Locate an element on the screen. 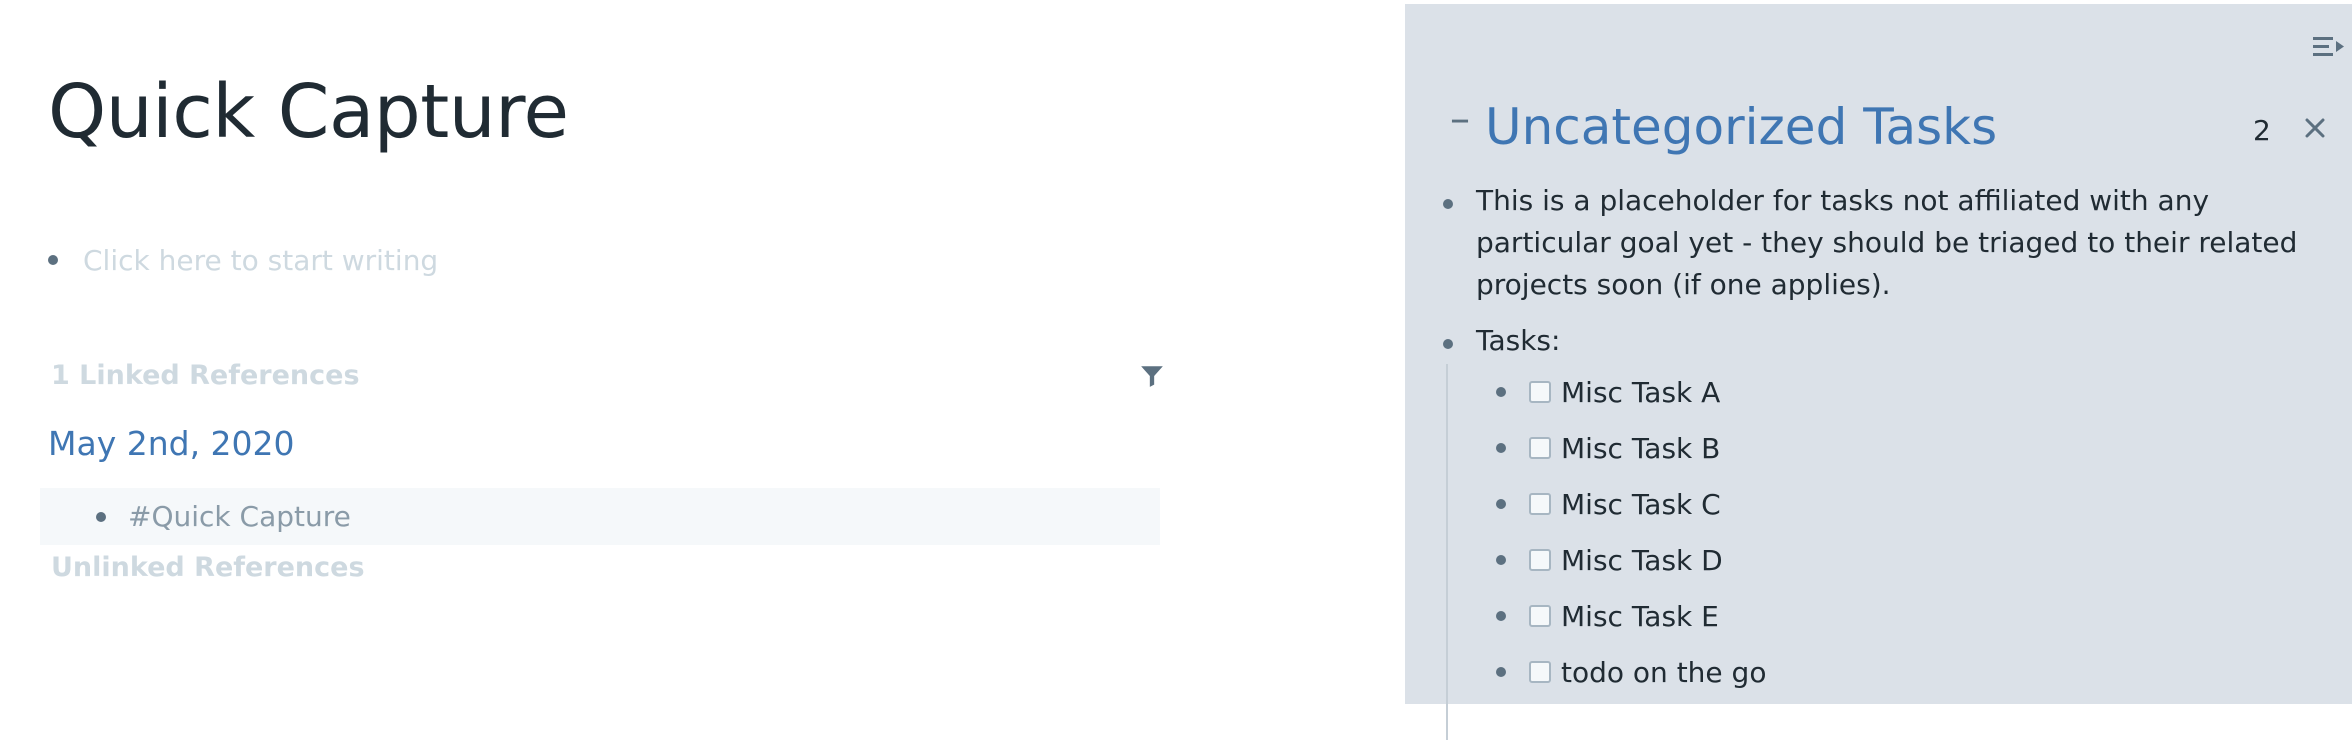  task-item: Misc Task C is located at coordinates (1909, 504).